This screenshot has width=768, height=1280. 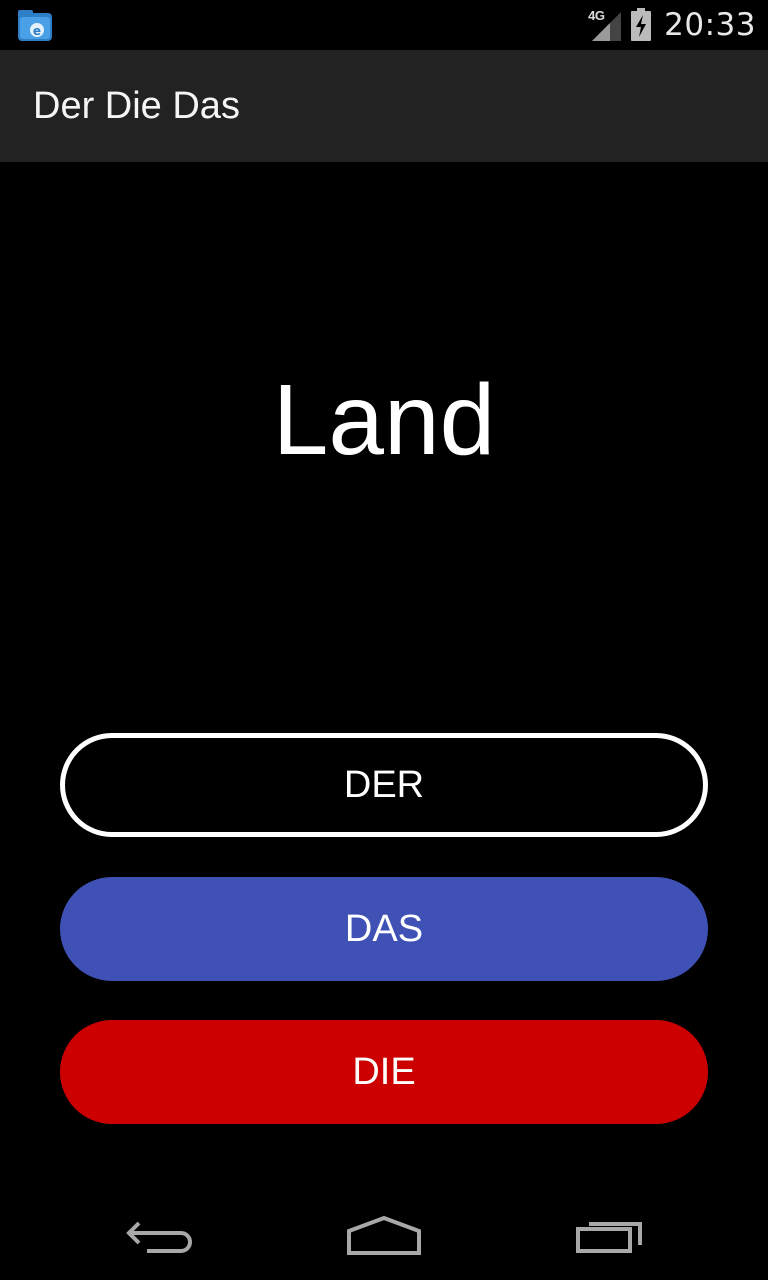 I want to click on die-button-label: DIE, so click(x=384, y=1071).